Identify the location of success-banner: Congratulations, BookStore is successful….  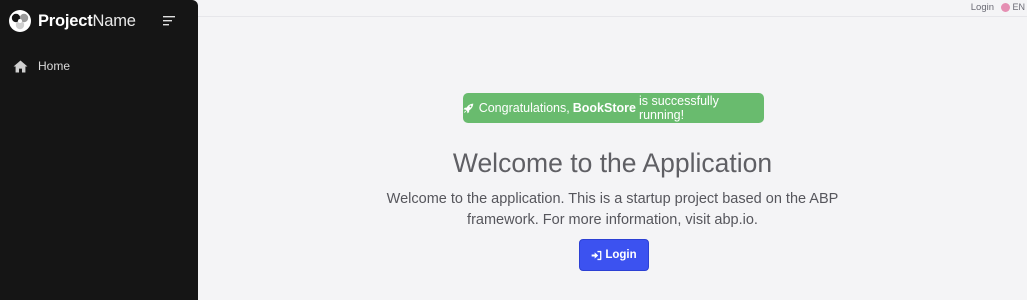
(613, 108).